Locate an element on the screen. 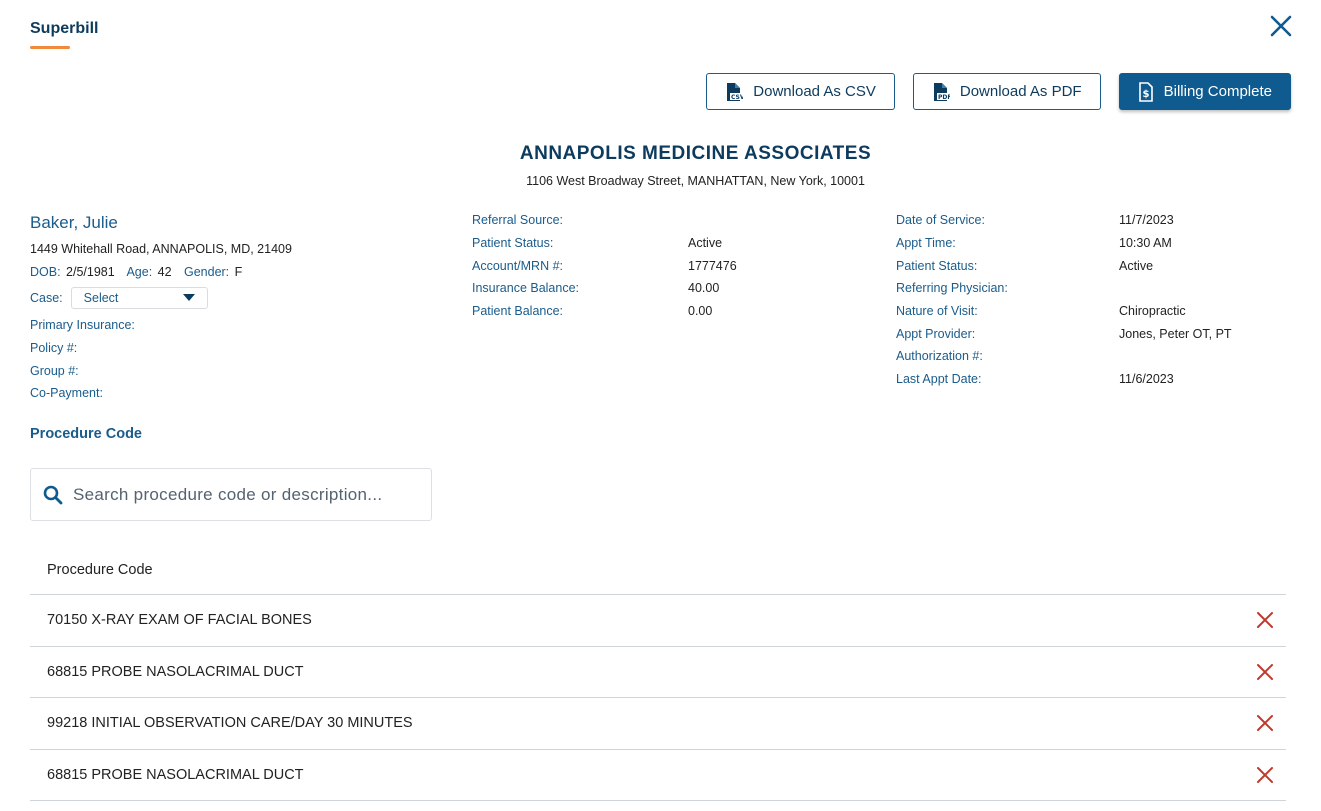 The height and width of the screenshot is (811, 1321). case-row: Case: Select is located at coordinates (119, 298).